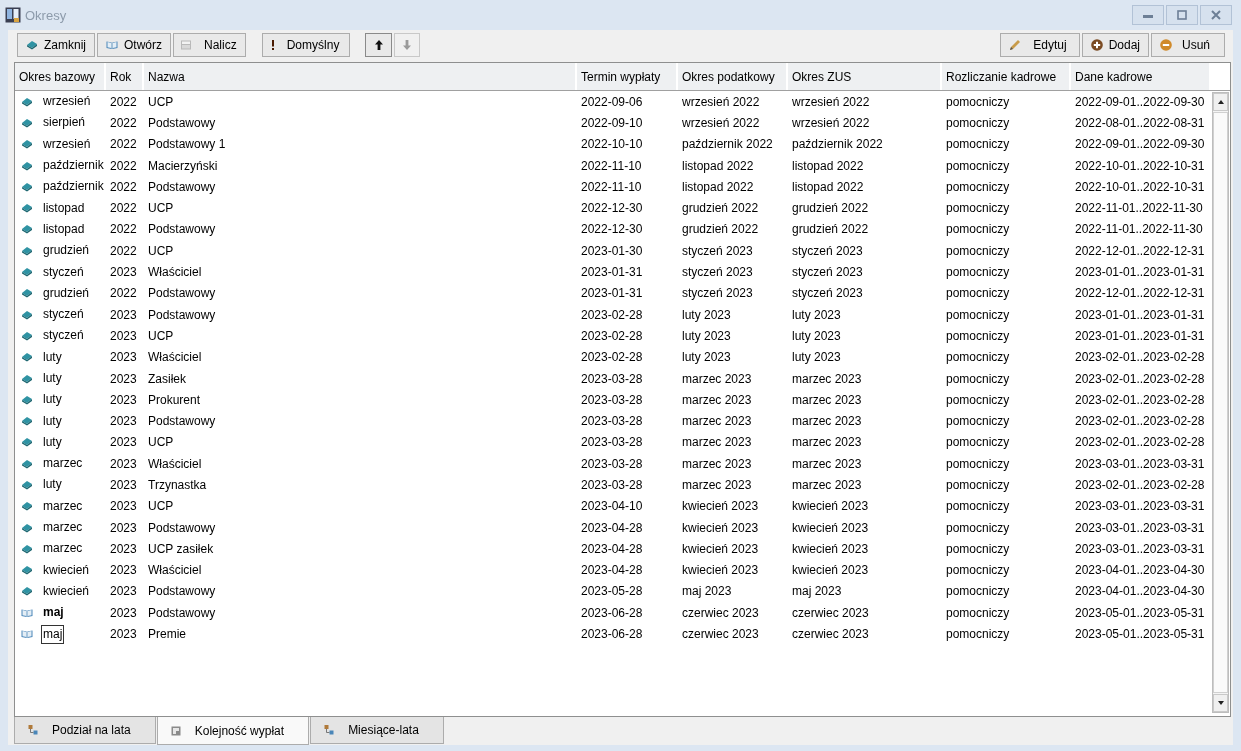 The height and width of the screenshot is (751, 1241). What do you see at coordinates (187, 145) in the screenshot?
I see `table-cell-text: Podstawowy 1` at bounding box center [187, 145].